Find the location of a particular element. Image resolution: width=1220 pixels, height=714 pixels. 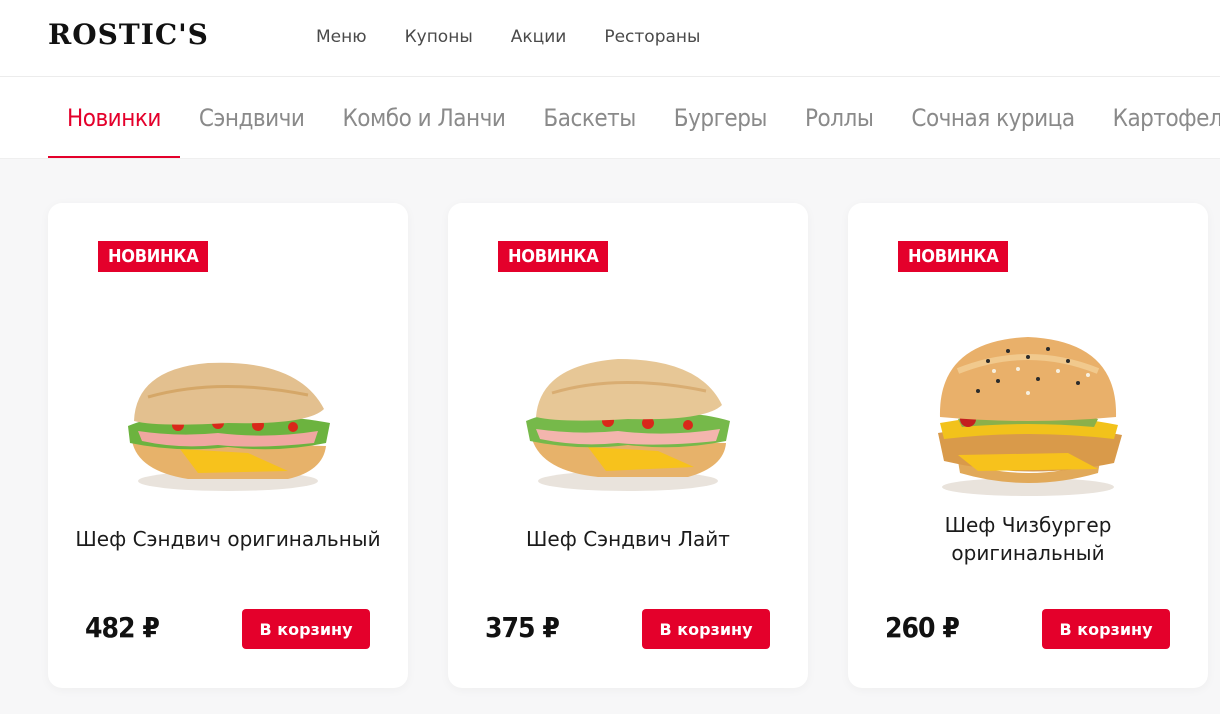

sandwich-light-image is located at coordinates (628, 425).